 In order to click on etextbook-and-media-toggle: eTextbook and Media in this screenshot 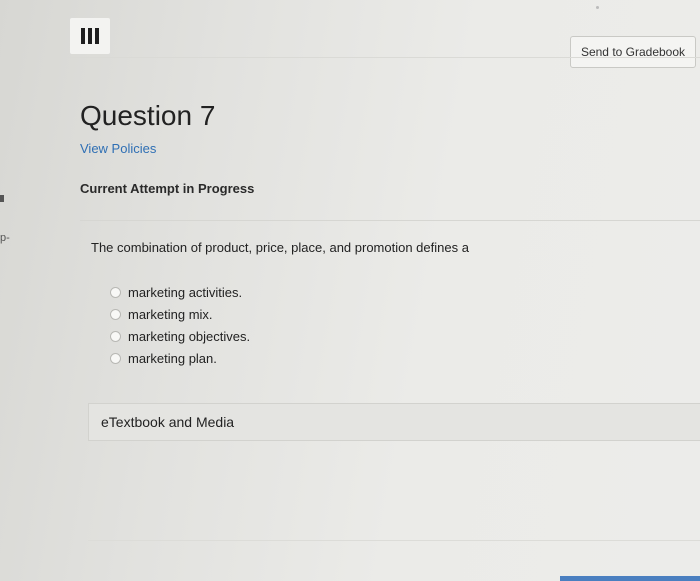, I will do `click(394, 422)`.